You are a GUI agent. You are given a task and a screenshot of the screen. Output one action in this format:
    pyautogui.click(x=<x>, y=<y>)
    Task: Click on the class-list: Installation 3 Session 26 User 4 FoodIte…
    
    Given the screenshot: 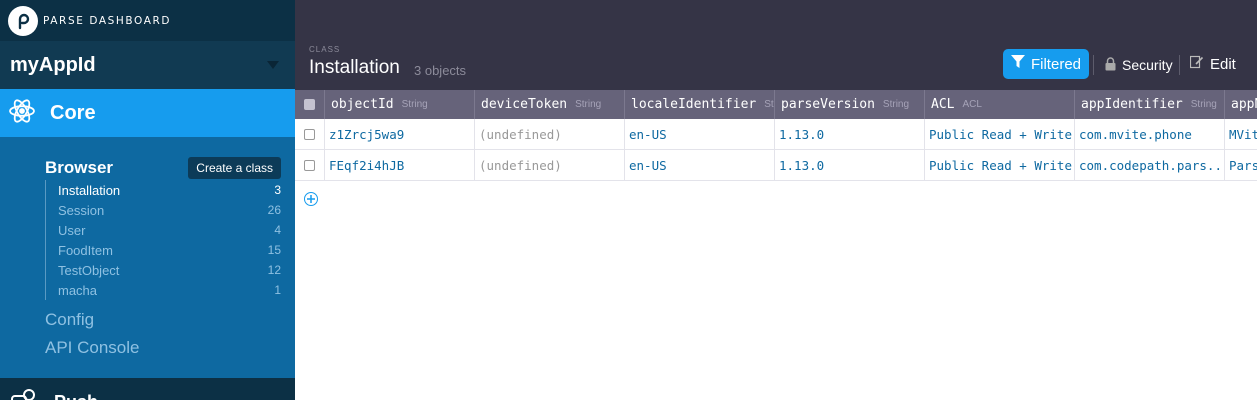 What is the action you would take?
    pyautogui.click(x=163, y=240)
    